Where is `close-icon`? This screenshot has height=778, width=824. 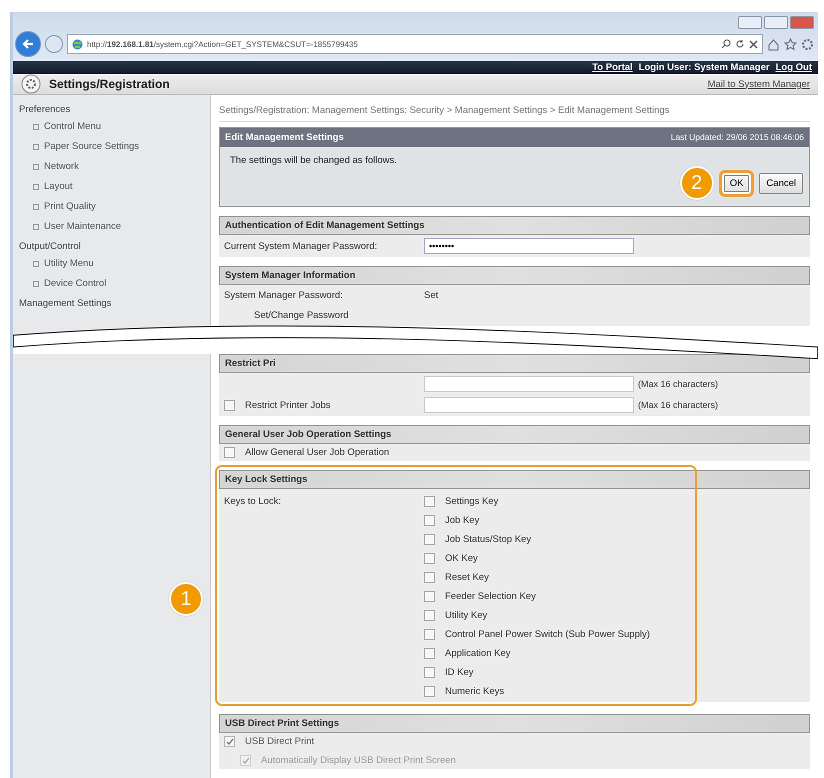
close-icon is located at coordinates (753, 44).